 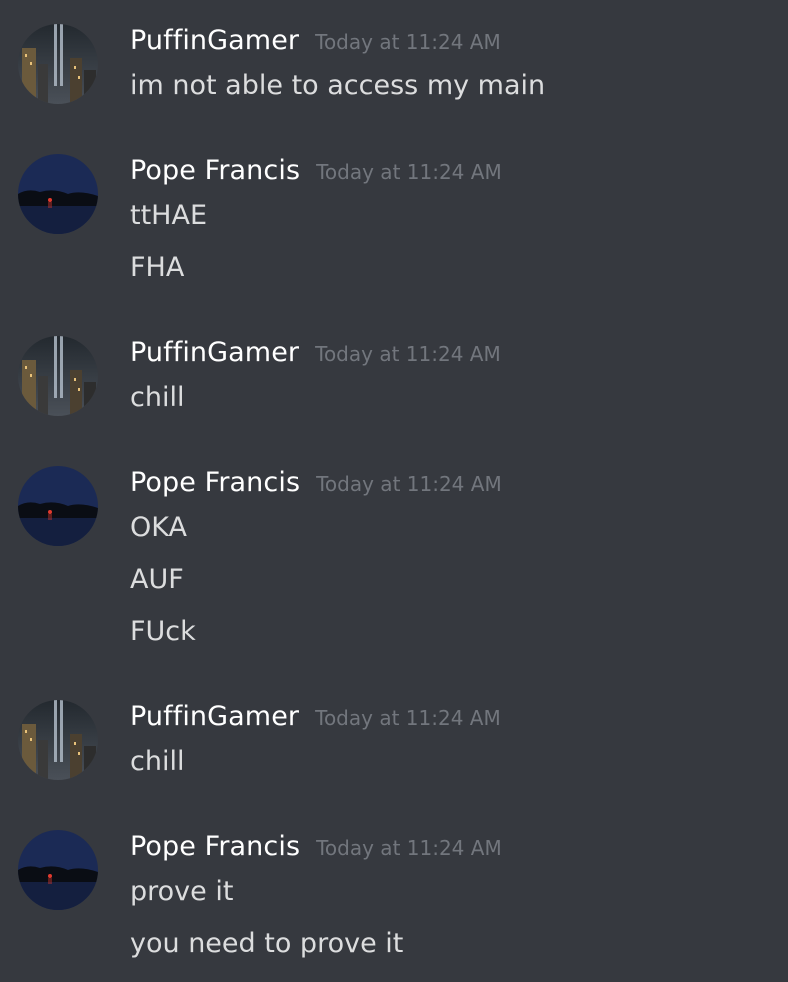 What do you see at coordinates (158, 527) in the screenshot?
I see `message-text: OKA` at bounding box center [158, 527].